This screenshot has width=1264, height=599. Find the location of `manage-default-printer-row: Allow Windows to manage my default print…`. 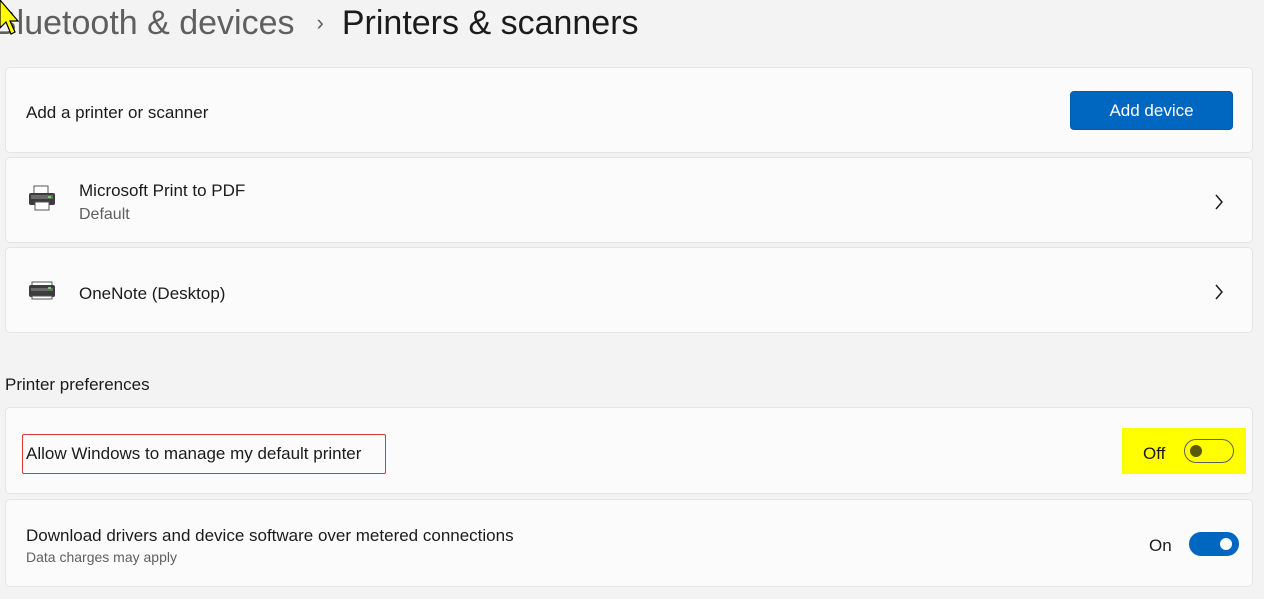

manage-default-printer-row: Allow Windows to manage my default print… is located at coordinates (629, 450).